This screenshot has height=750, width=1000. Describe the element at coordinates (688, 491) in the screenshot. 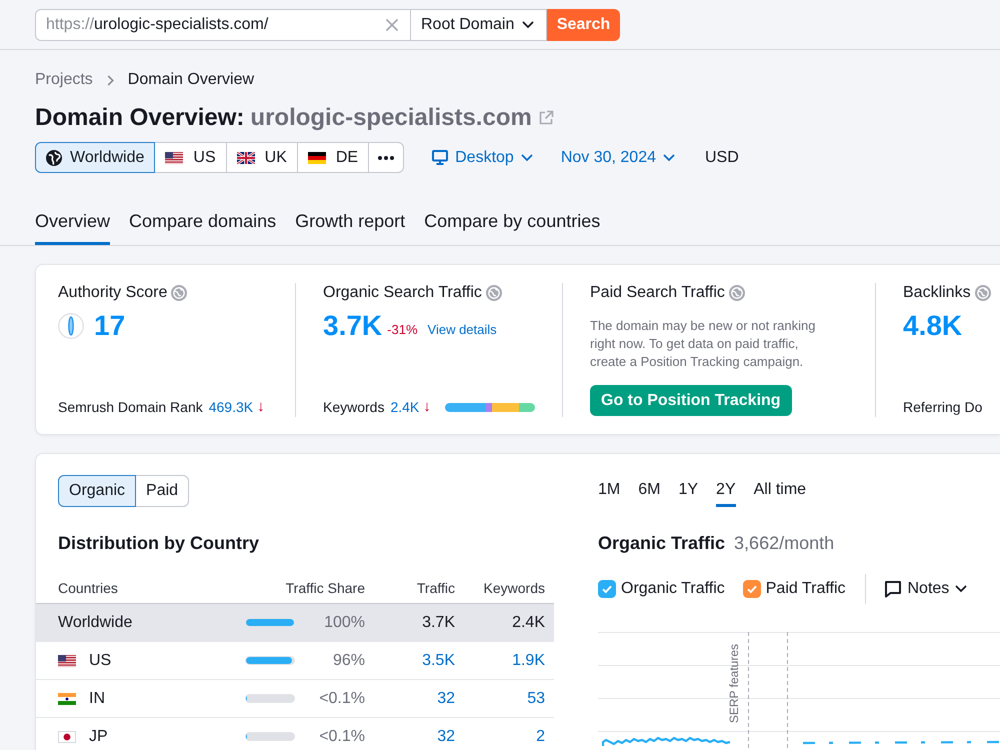

I see `period-tab: 1Y` at that location.